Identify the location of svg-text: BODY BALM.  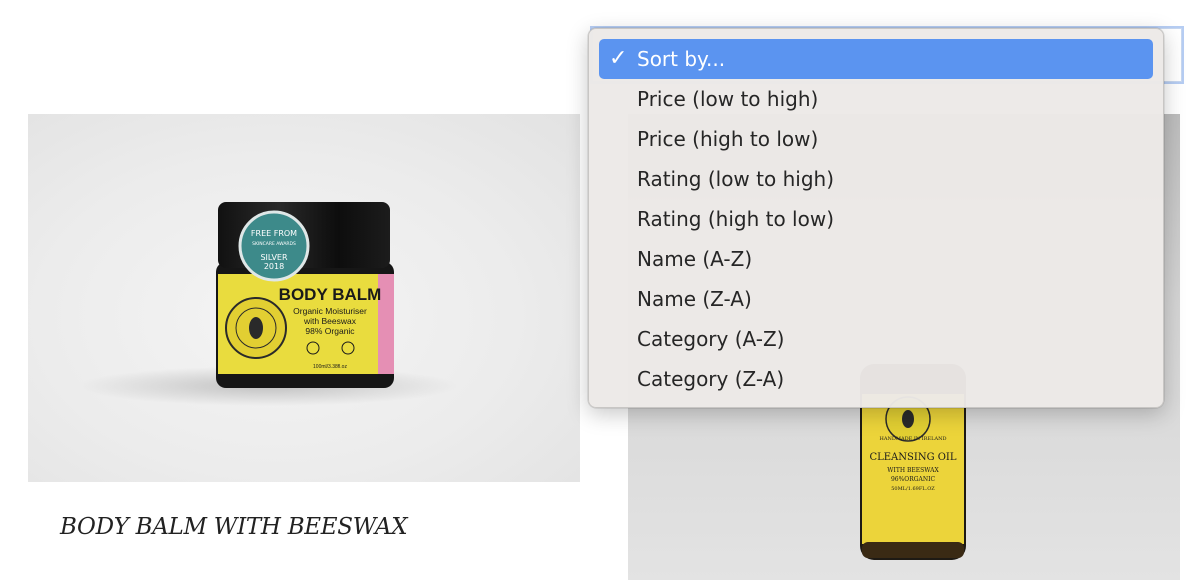
(330, 294).